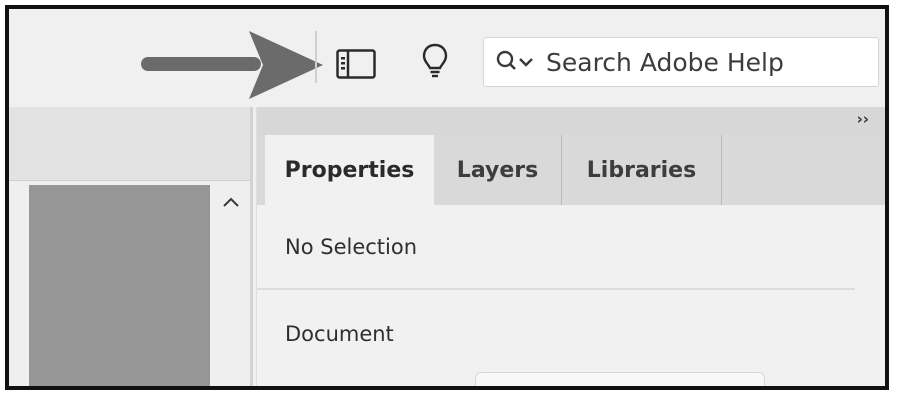 This screenshot has height=396, width=900. Describe the element at coordinates (349, 170) in the screenshot. I see `tab-properties: Properties` at that location.